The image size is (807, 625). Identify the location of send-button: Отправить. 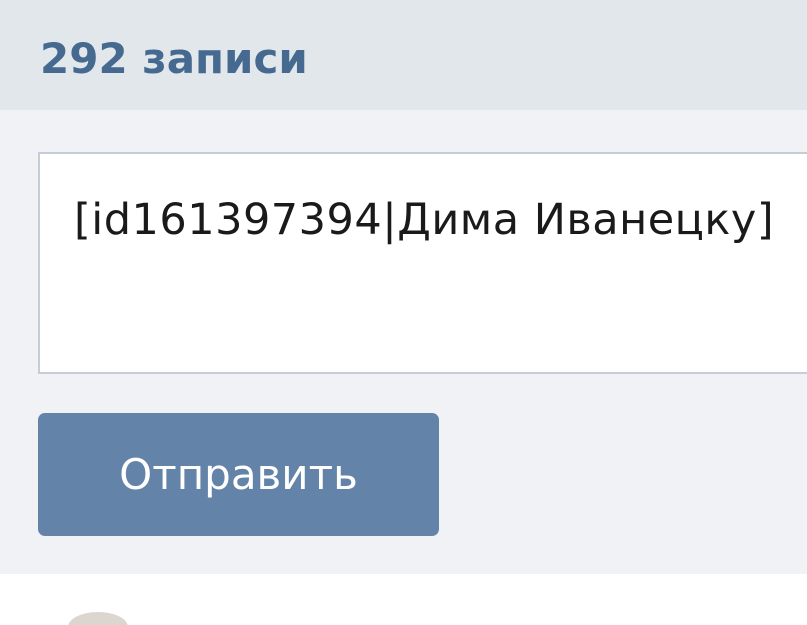
(238, 474).